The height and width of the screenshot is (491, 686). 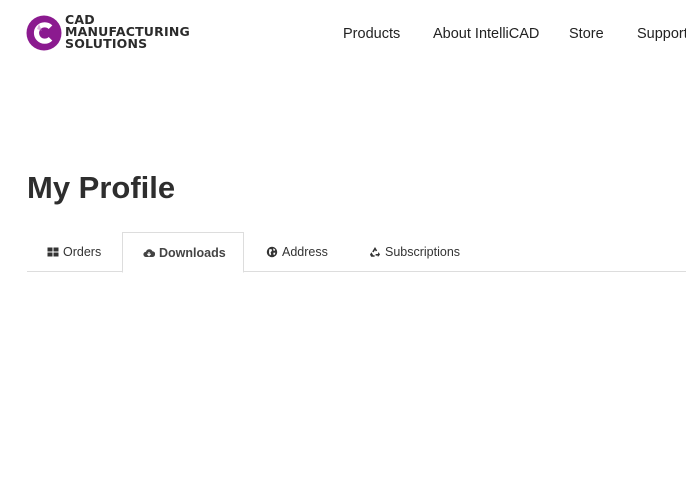 I want to click on tab-downloads: Downloads, so click(x=183, y=252).